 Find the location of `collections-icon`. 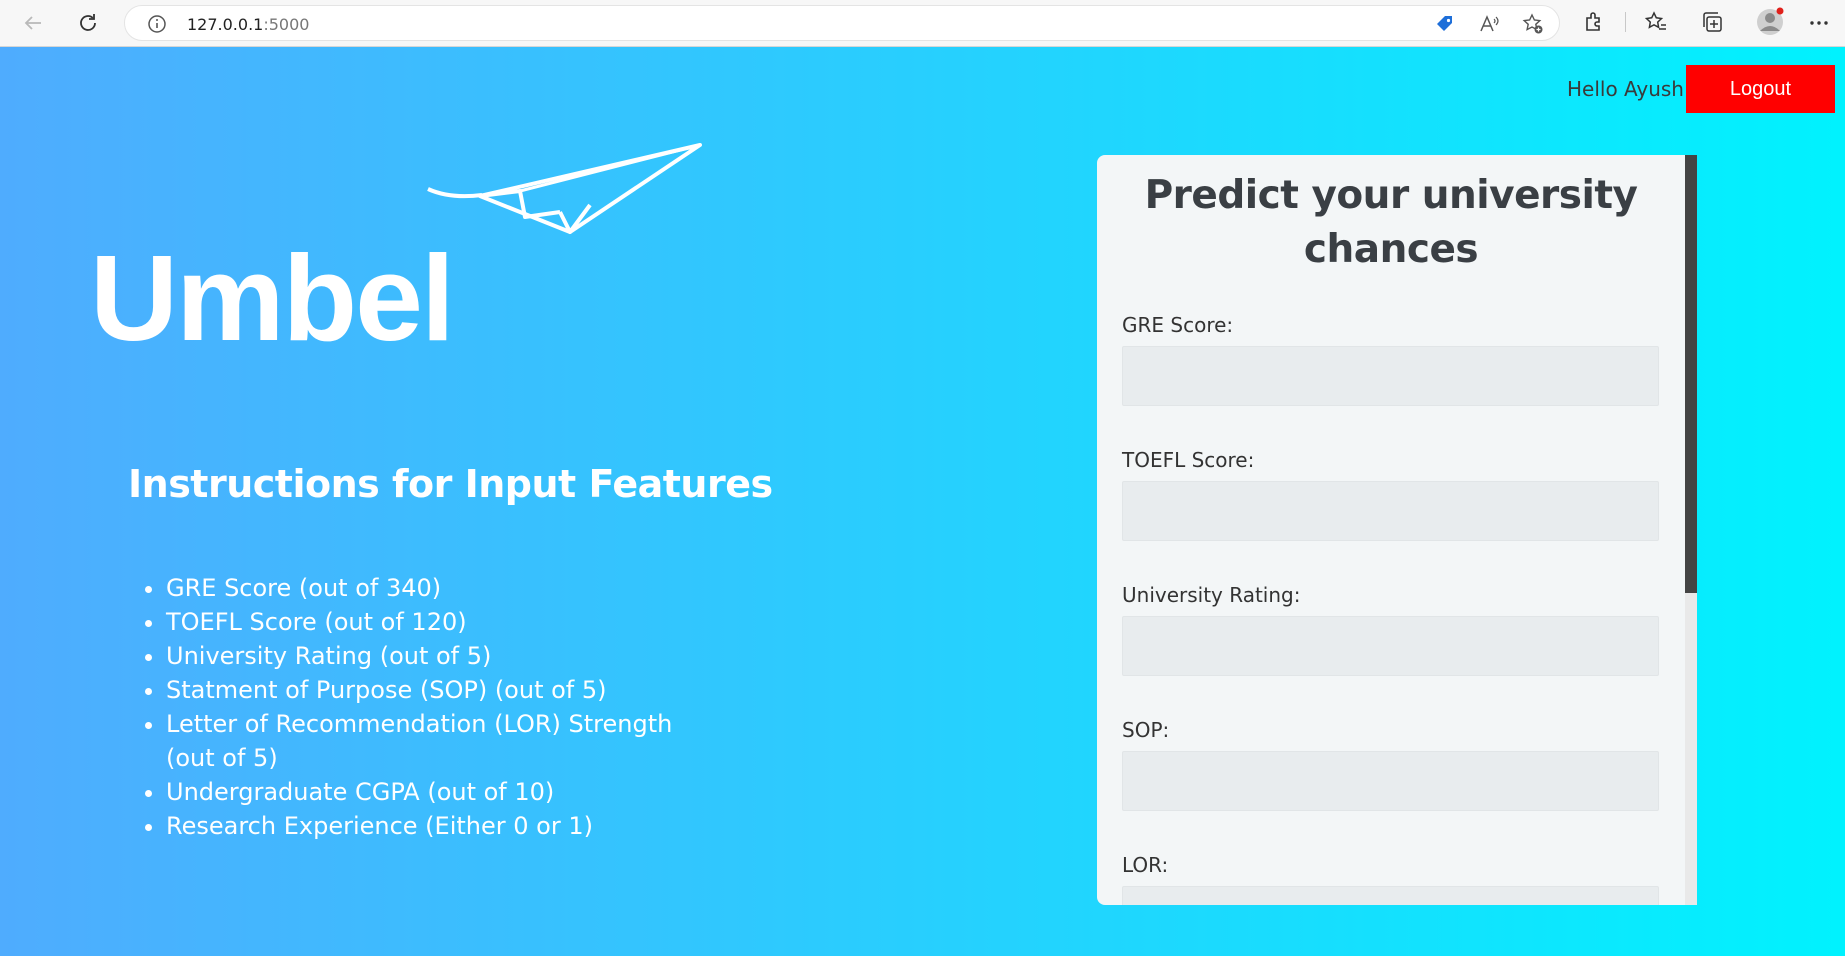

collections-icon is located at coordinates (1712, 22).